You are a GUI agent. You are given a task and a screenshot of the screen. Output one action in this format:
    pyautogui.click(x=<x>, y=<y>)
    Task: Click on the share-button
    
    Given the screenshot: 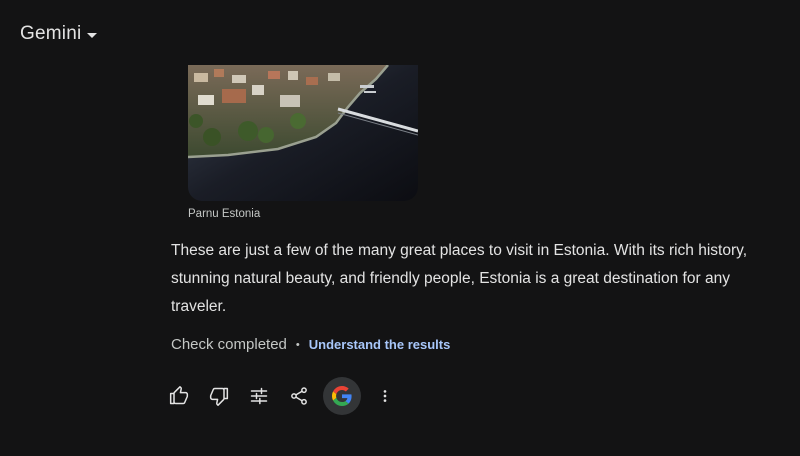 What is the action you would take?
    pyautogui.click(x=299, y=396)
    